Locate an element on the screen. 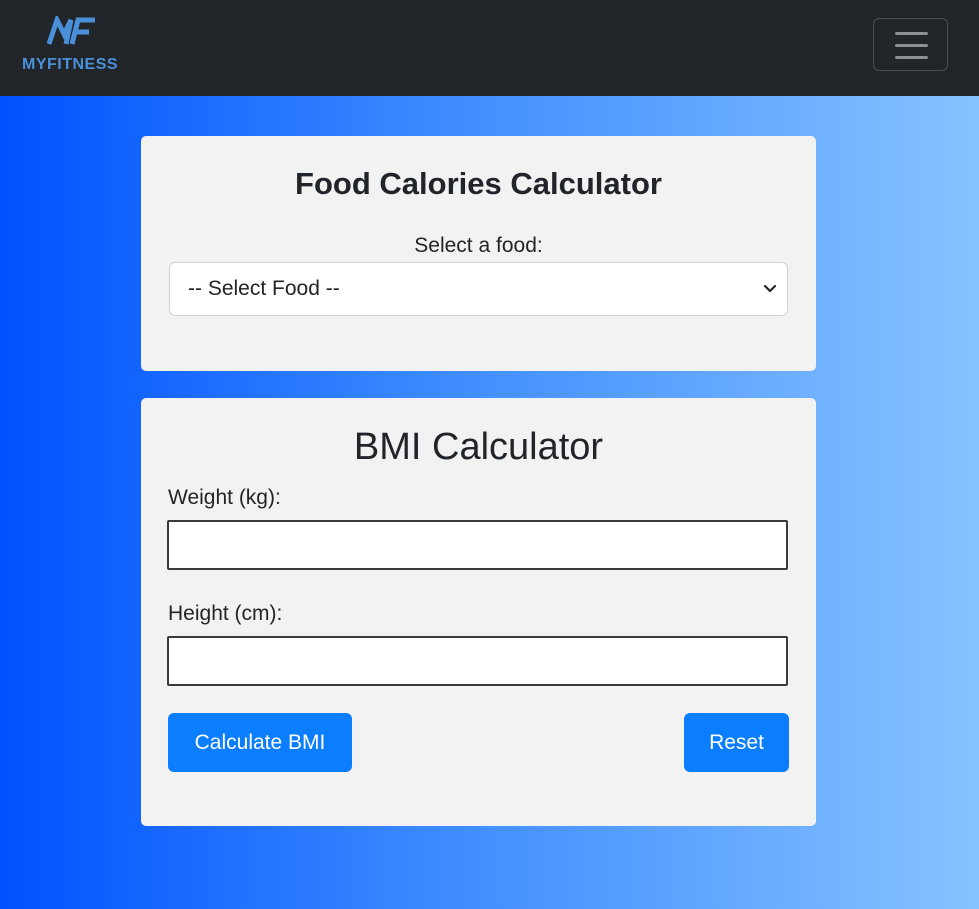 The height and width of the screenshot is (909, 979). navbar: MYFITNESS is located at coordinates (489, 48).